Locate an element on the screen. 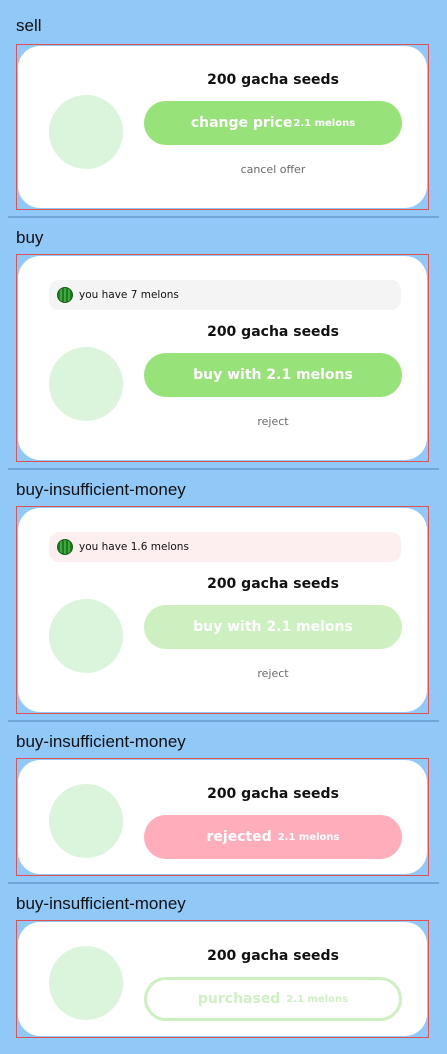 The width and height of the screenshot is (447, 1054). offer-card: 200 gacha seeds purchased 2.1 melons is located at coordinates (222, 979).